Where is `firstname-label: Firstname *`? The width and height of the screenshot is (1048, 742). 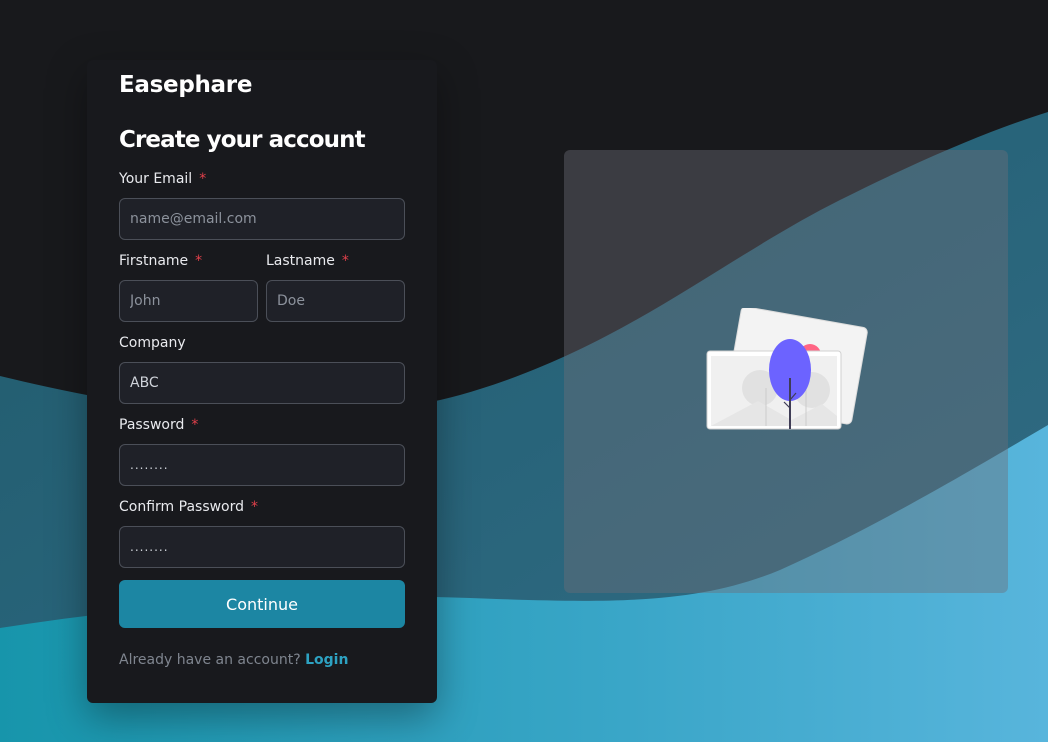 firstname-label: Firstname * is located at coordinates (161, 261).